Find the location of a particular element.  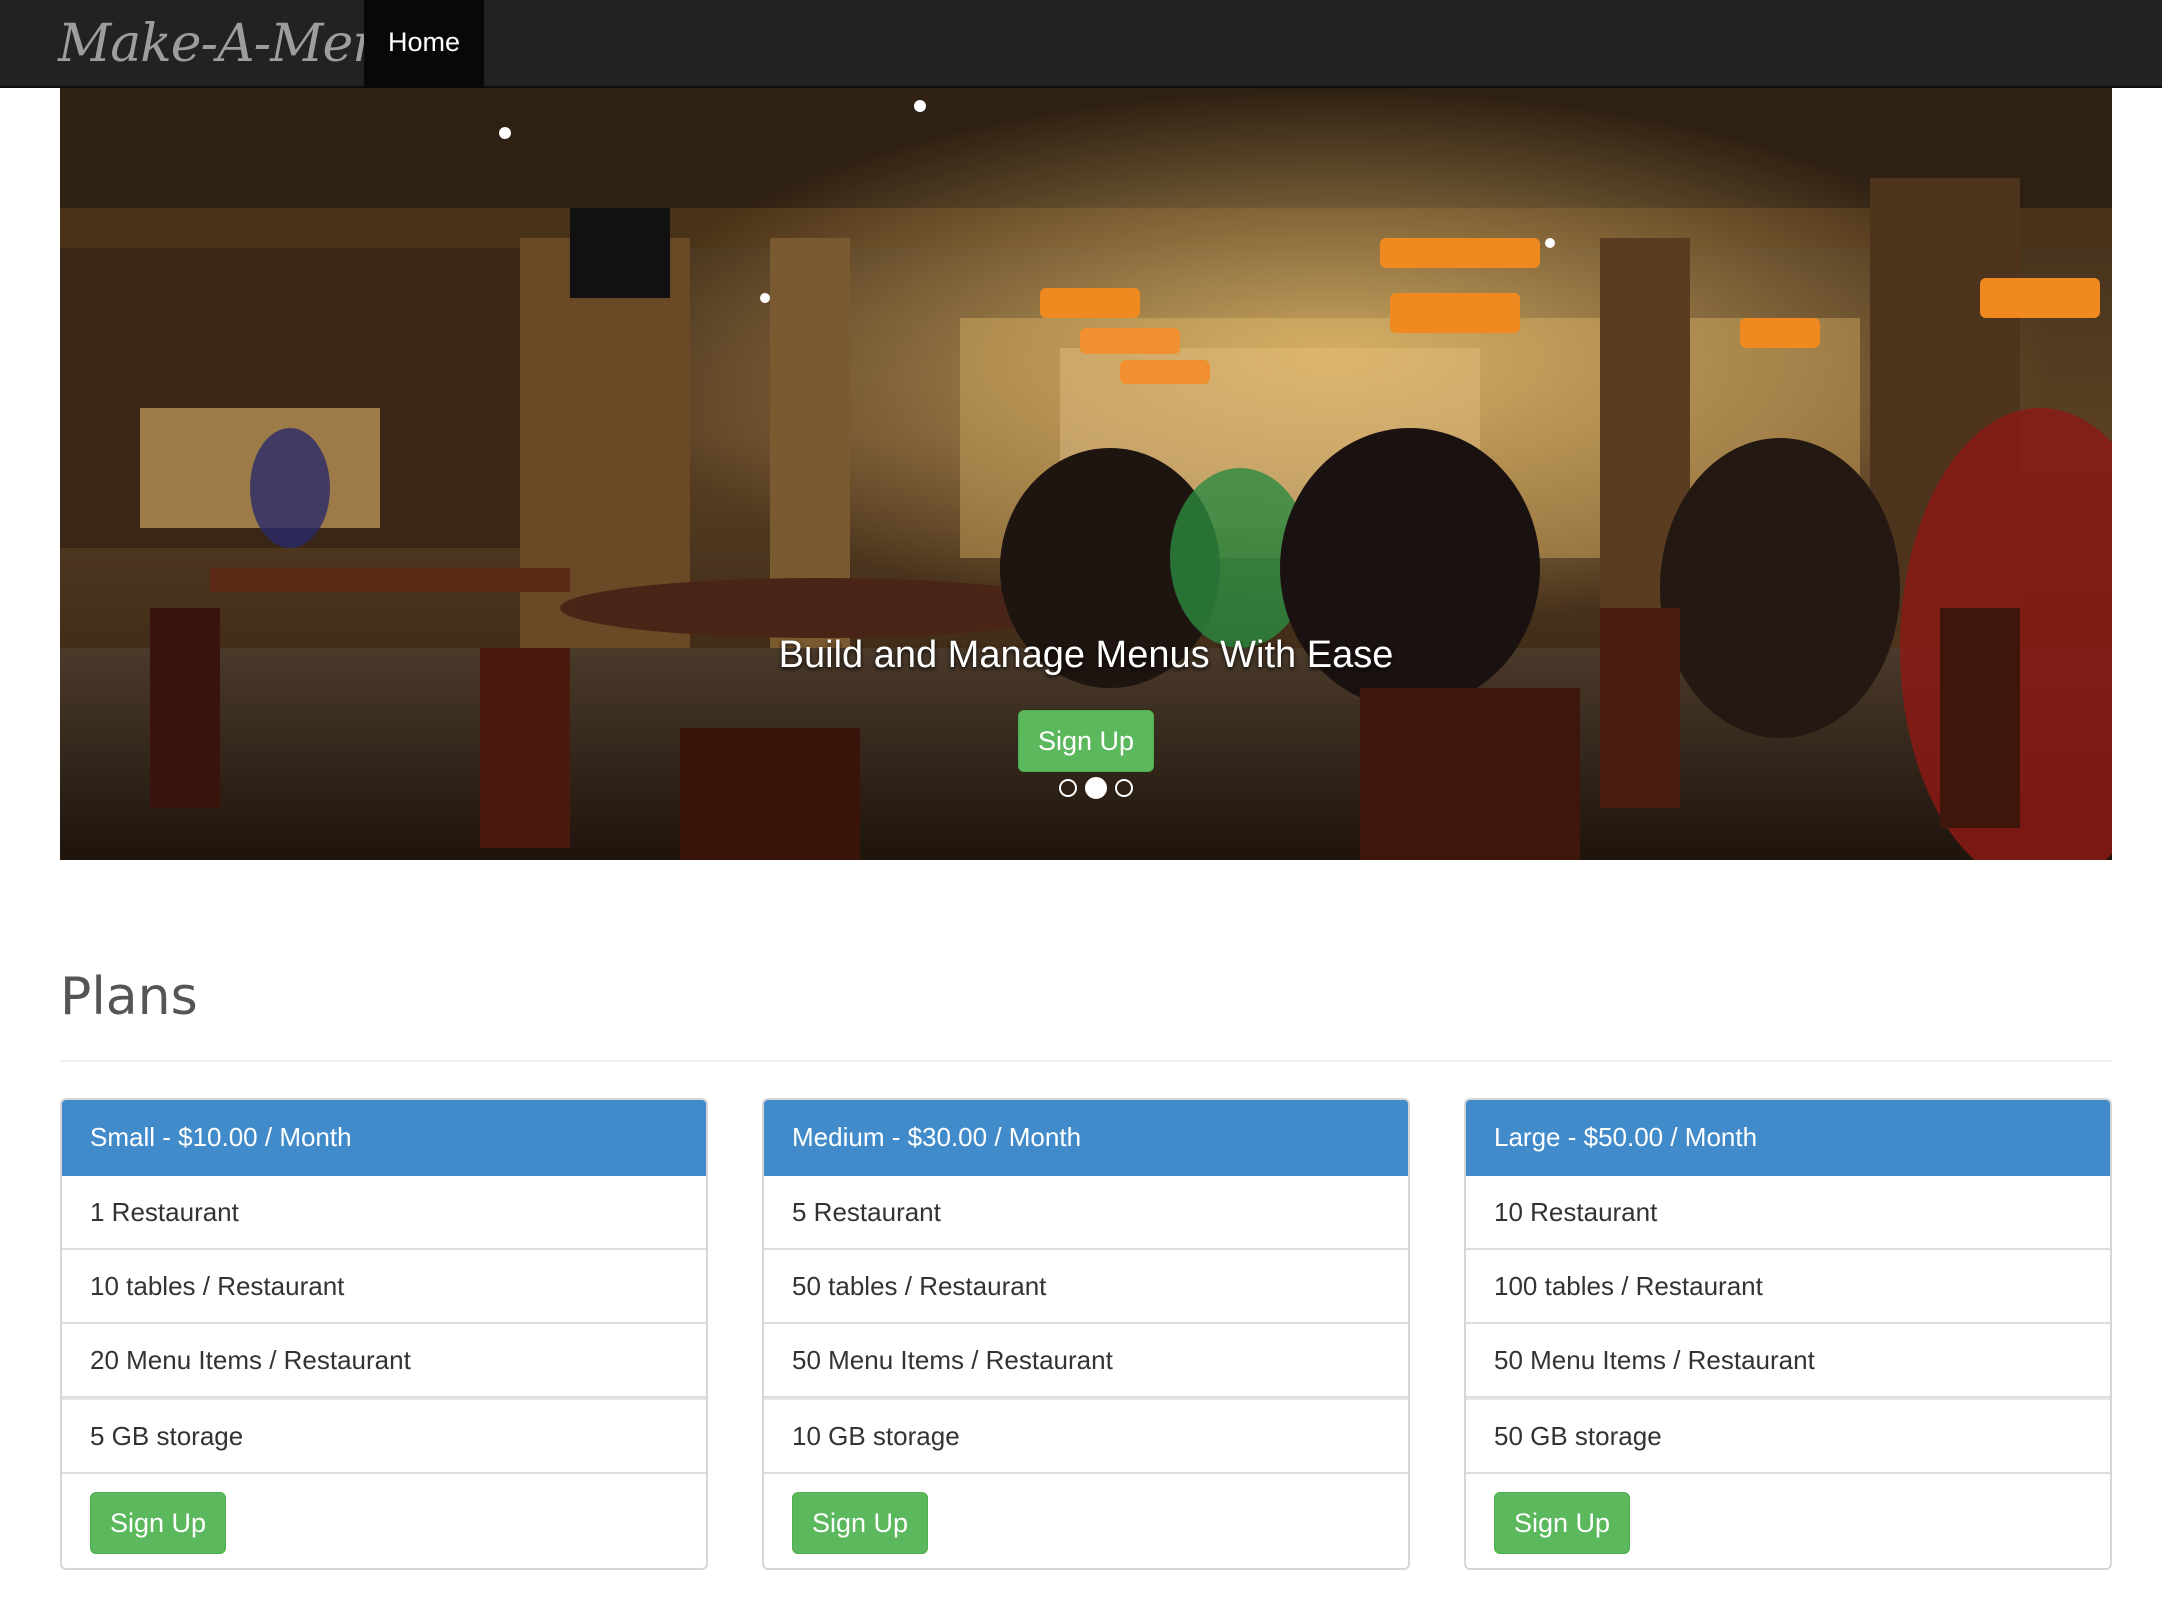

plan-feature-tables: 10 tables / Restaurant is located at coordinates (384, 1287).